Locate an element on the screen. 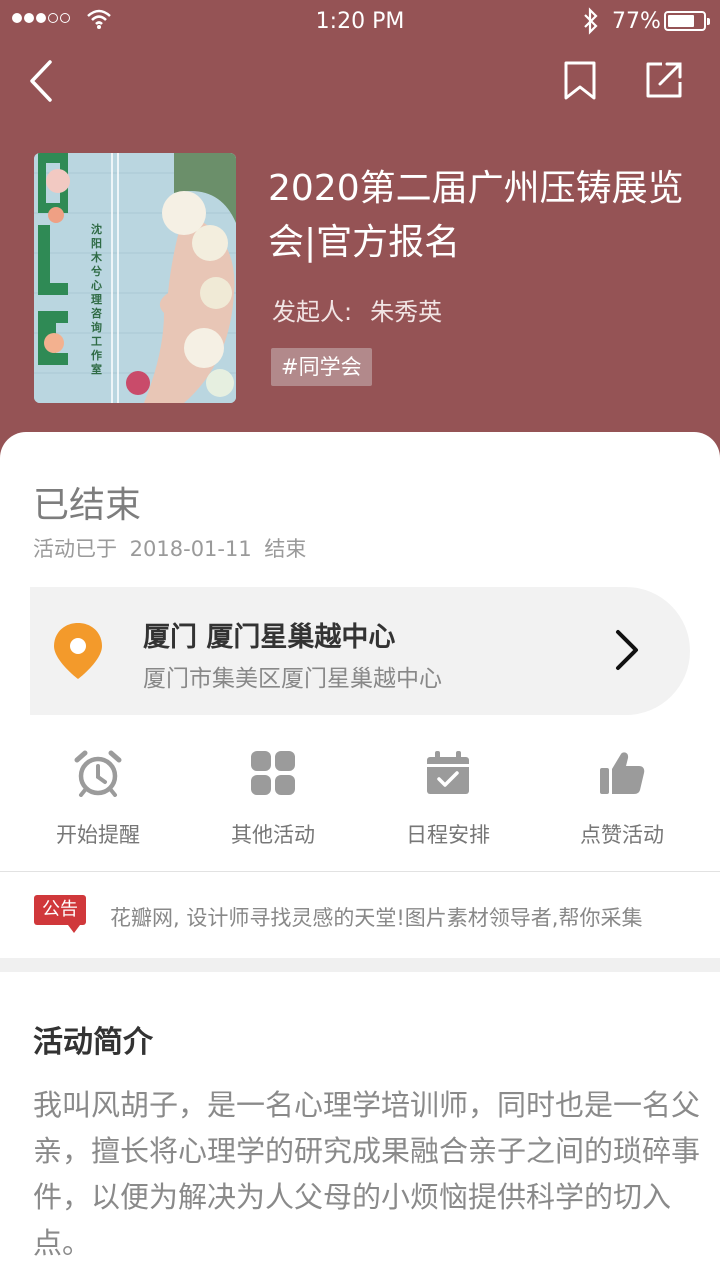 The height and width of the screenshot is (1280, 720). event-status-subtitle: 活动已于 2018-01-11 结束 is located at coordinates (170, 549).